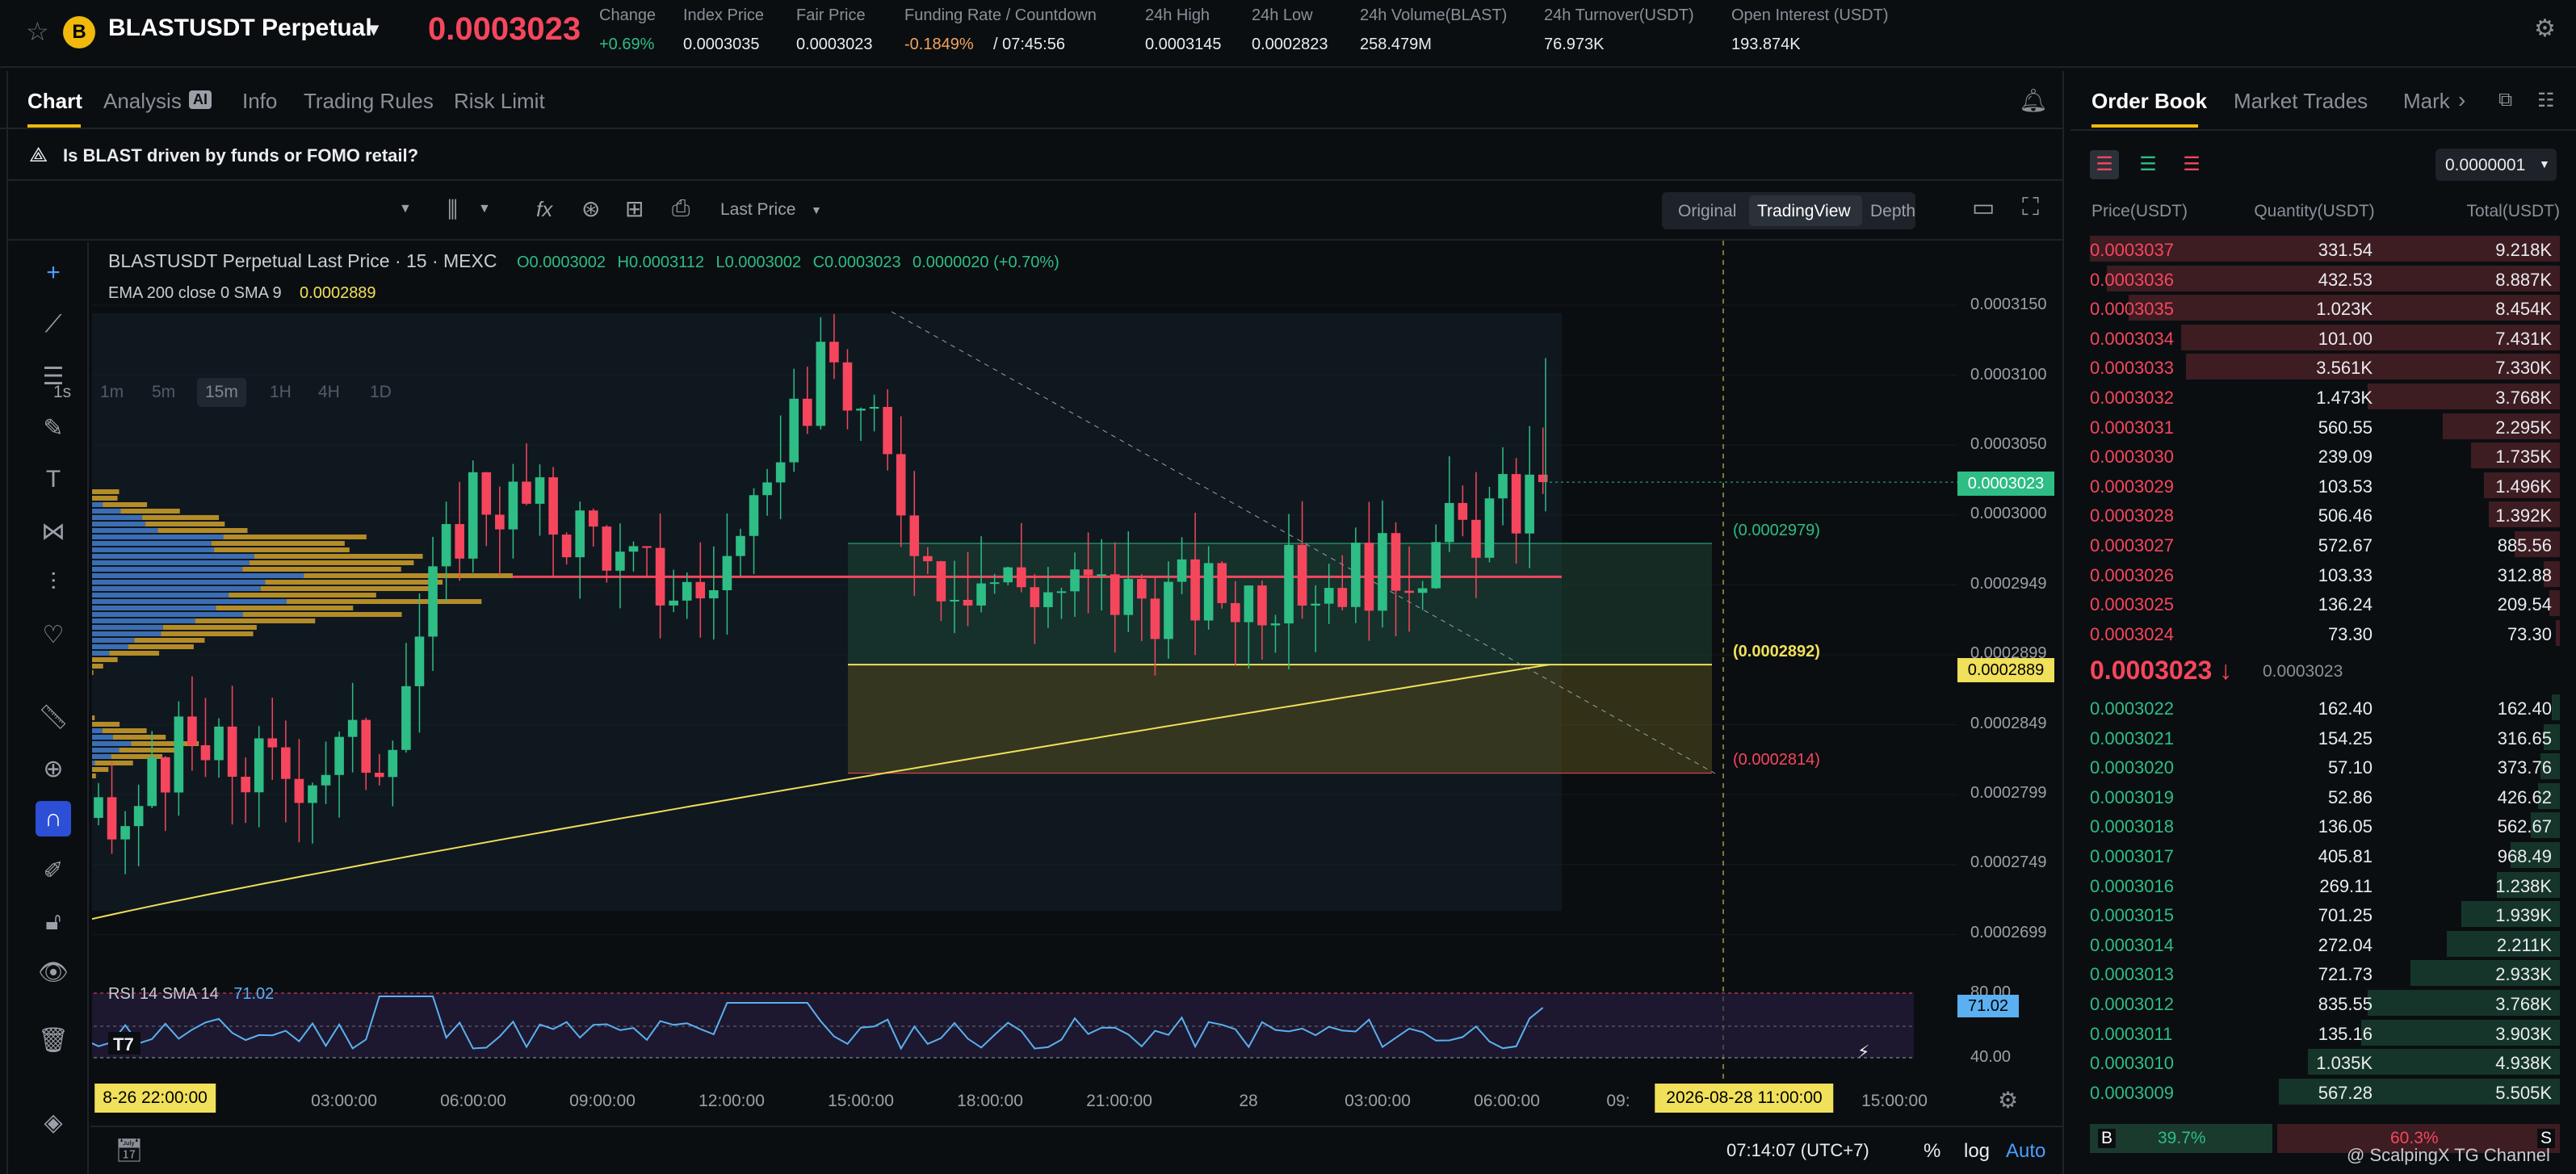  Describe the element at coordinates (54, 583) in the screenshot. I see `forecast-icon: ⫶` at that location.